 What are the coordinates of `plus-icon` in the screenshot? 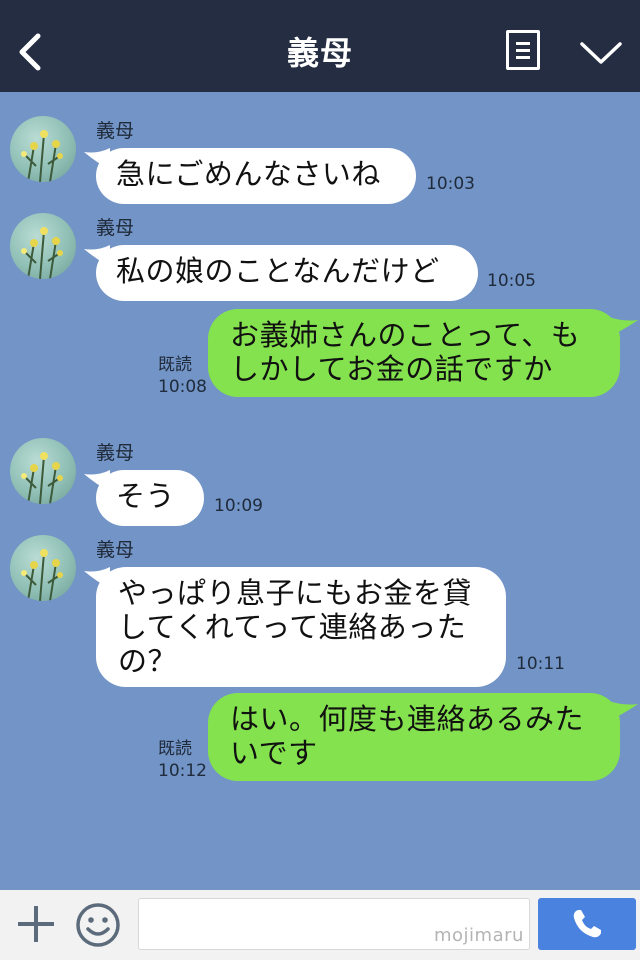 It's located at (36, 924).